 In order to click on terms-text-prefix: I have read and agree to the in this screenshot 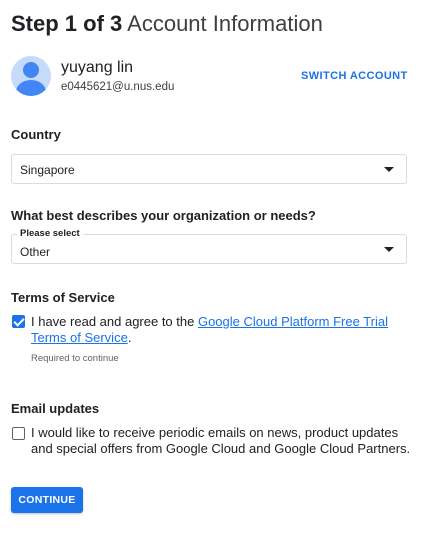, I will do `click(114, 321)`.